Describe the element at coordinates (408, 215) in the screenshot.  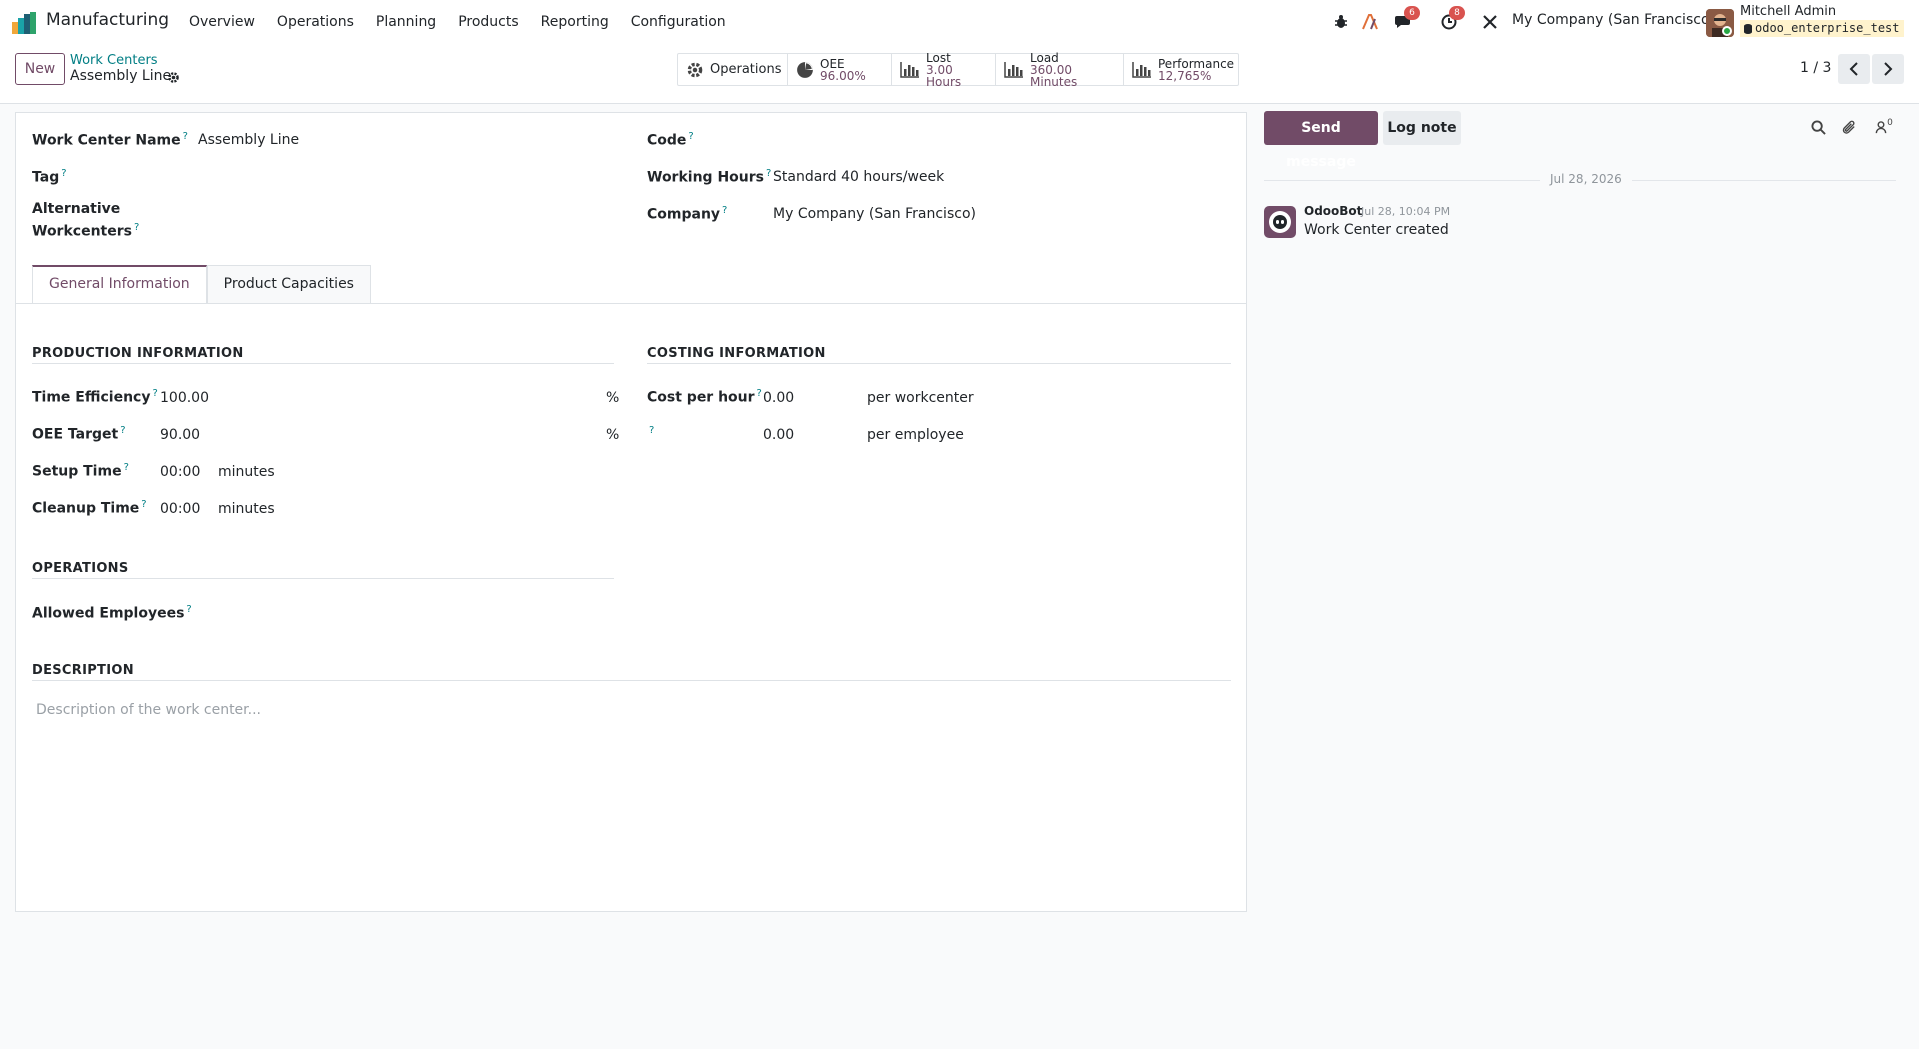
I see `alternative-workcenters-field` at that location.